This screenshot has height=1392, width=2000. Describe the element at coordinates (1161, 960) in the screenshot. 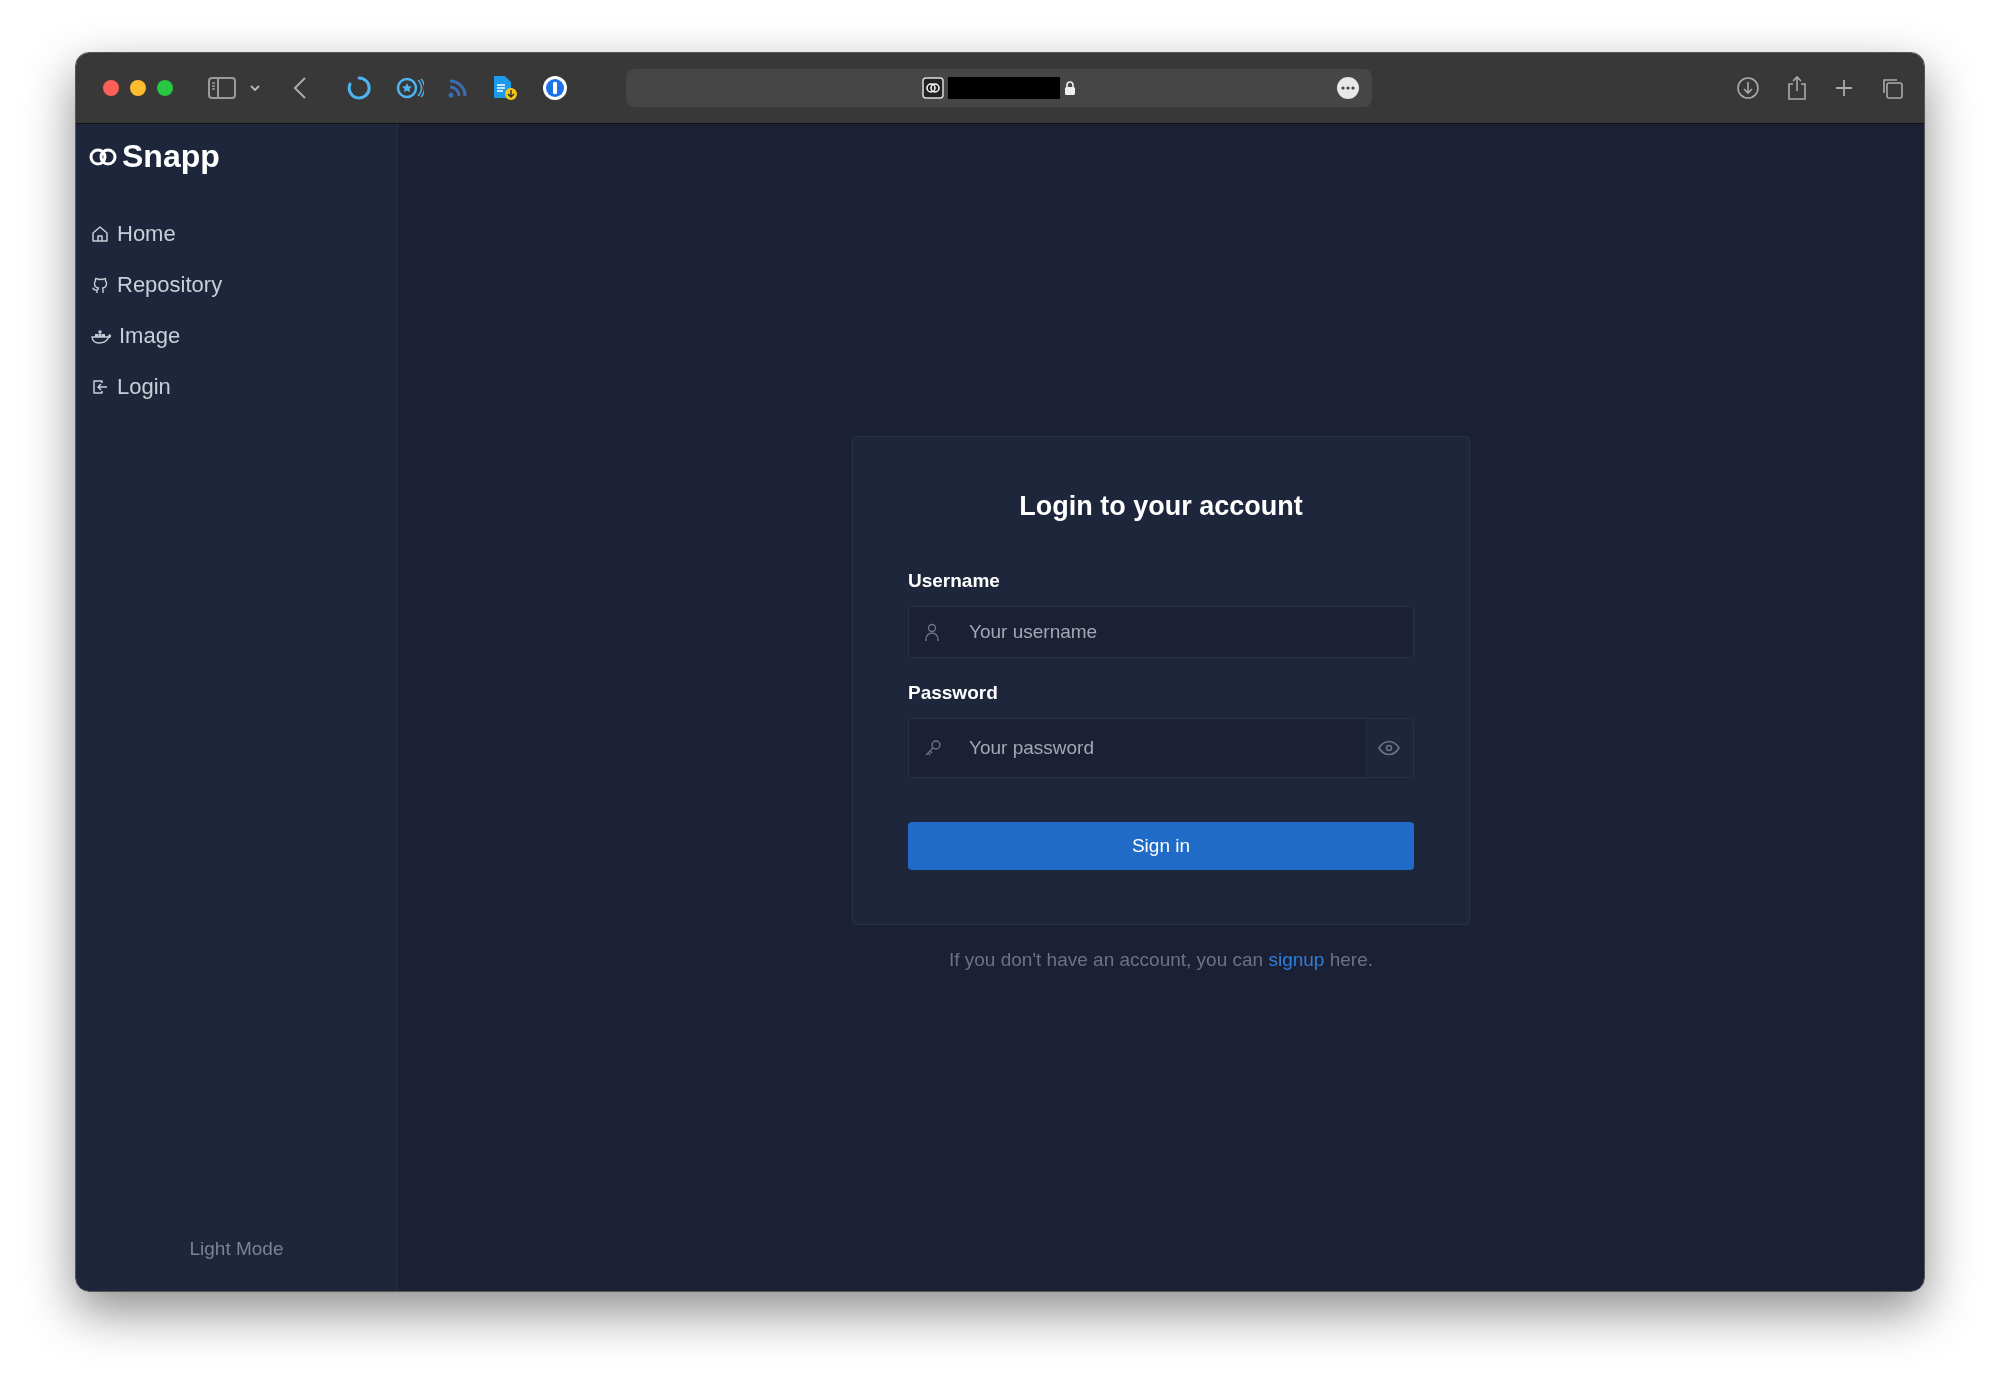

I see `signup-prompt: If you don't have an account, you can signup here.` at that location.